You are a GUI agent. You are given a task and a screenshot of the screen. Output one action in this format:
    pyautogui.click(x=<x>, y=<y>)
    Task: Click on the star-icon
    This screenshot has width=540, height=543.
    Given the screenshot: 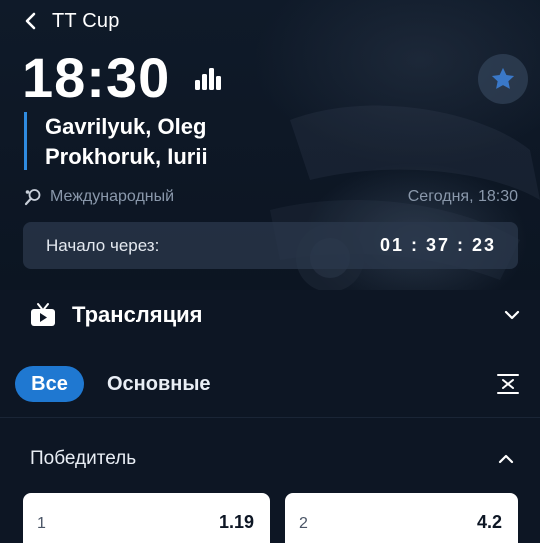 What is the action you would take?
    pyautogui.click(x=503, y=78)
    